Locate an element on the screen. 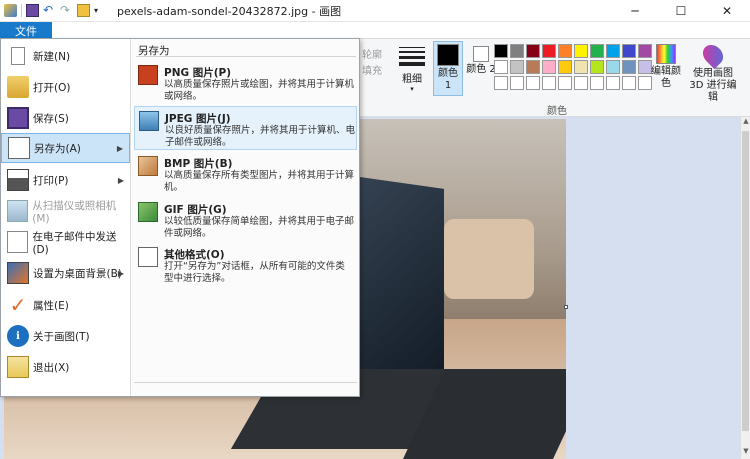 The image size is (750, 459). edit-colors-button: 编辑颜色 is located at coordinates (666, 67).